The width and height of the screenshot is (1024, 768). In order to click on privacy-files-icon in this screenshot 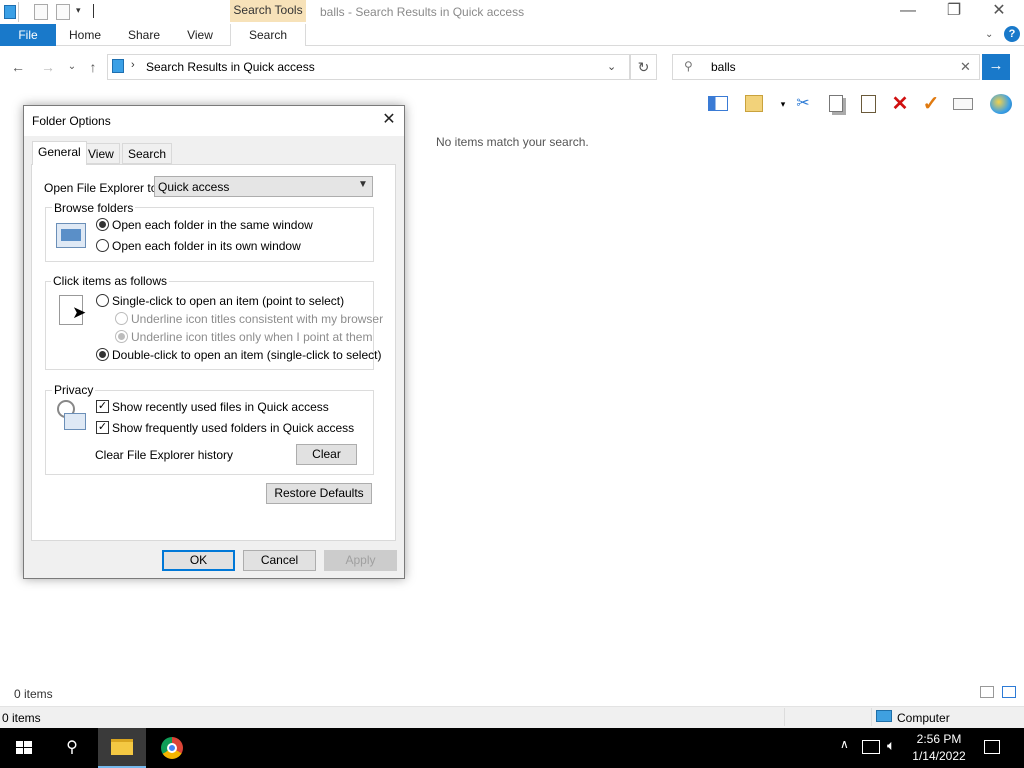, I will do `click(75, 421)`.